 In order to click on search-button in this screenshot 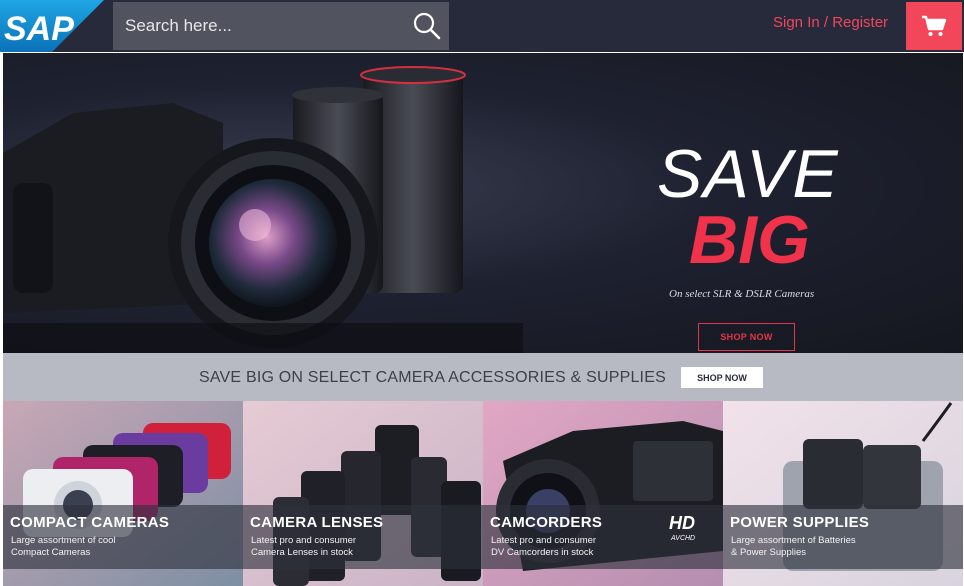, I will do `click(427, 26)`.